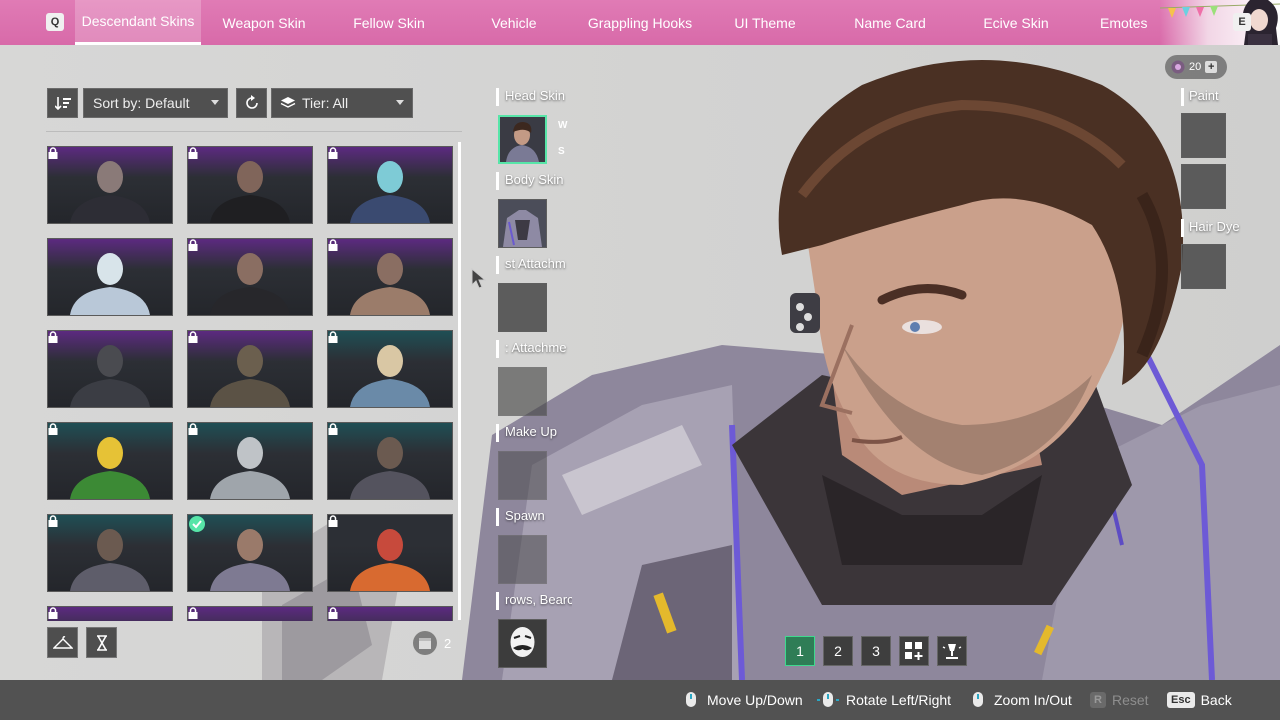 The height and width of the screenshot is (720, 1280). What do you see at coordinates (828, 699) in the screenshot?
I see `mouse-drag-icon` at bounding box center [828, 699].